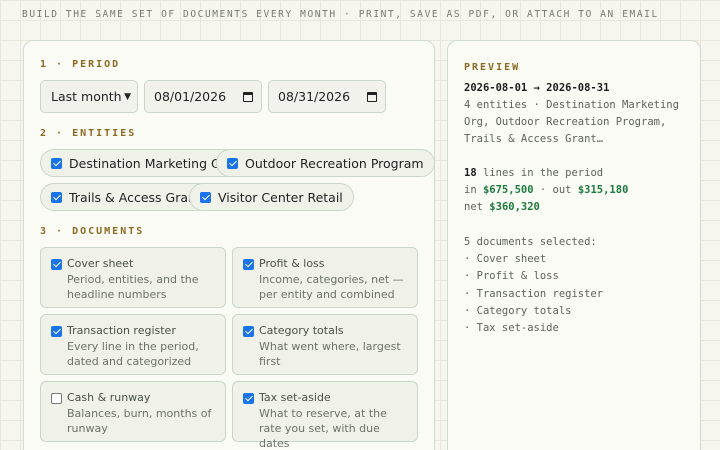  What do you see at coordinates (127, 96) in the screenshot?
I see `chevron-down-icon: ▼` at bounding box center [127, 96].